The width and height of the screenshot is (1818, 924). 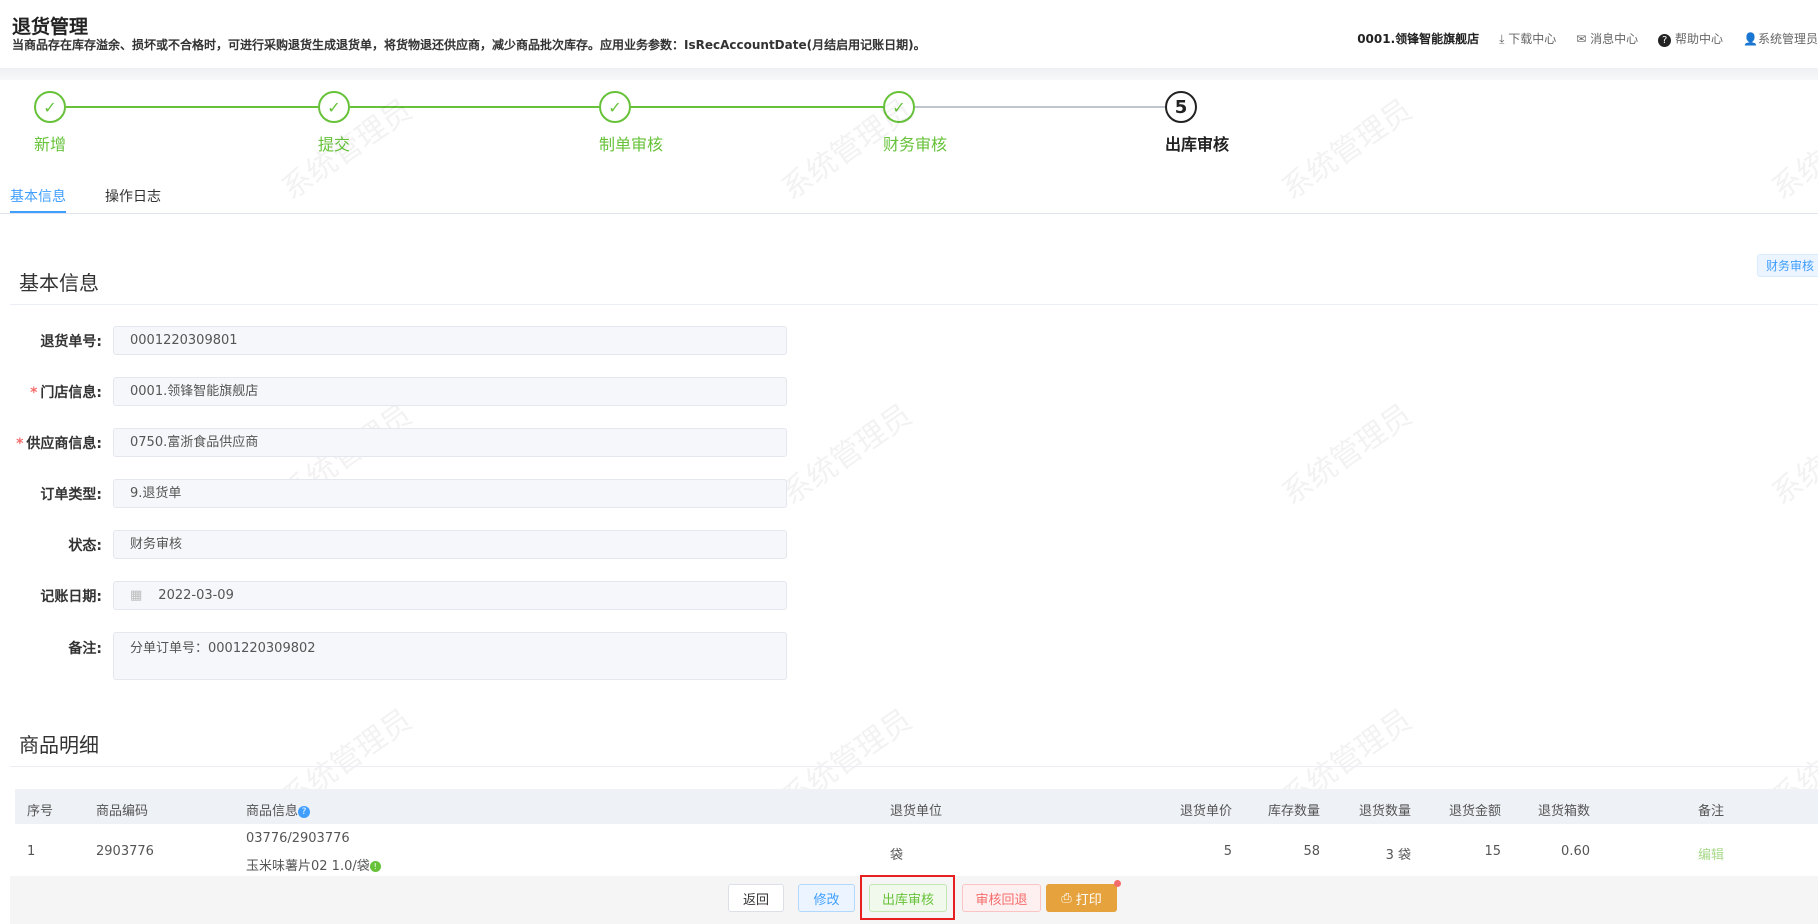 What do you see at coordinates (133, 196) in the screenshot?
I see `tab-operation-log: 操作日志` at bounding box center [133, 196].